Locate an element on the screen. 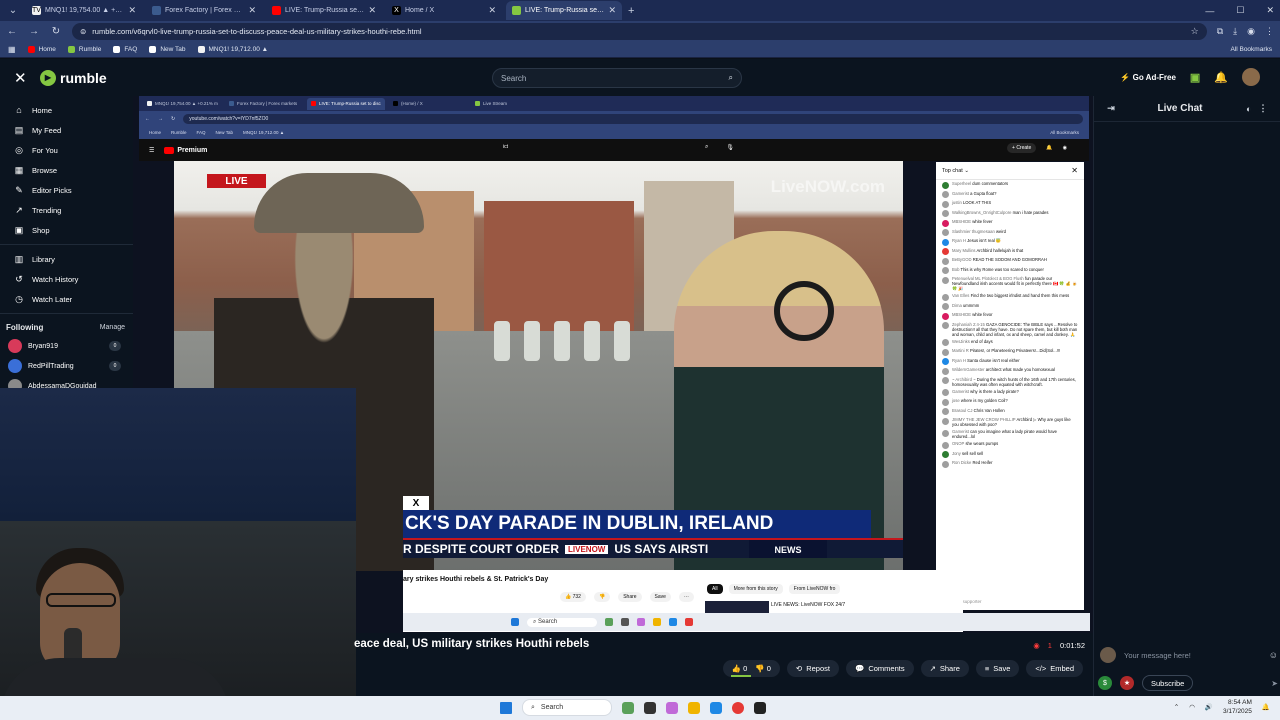  chat-mode-icon: ◐ is located at coordinates (1249, 109).